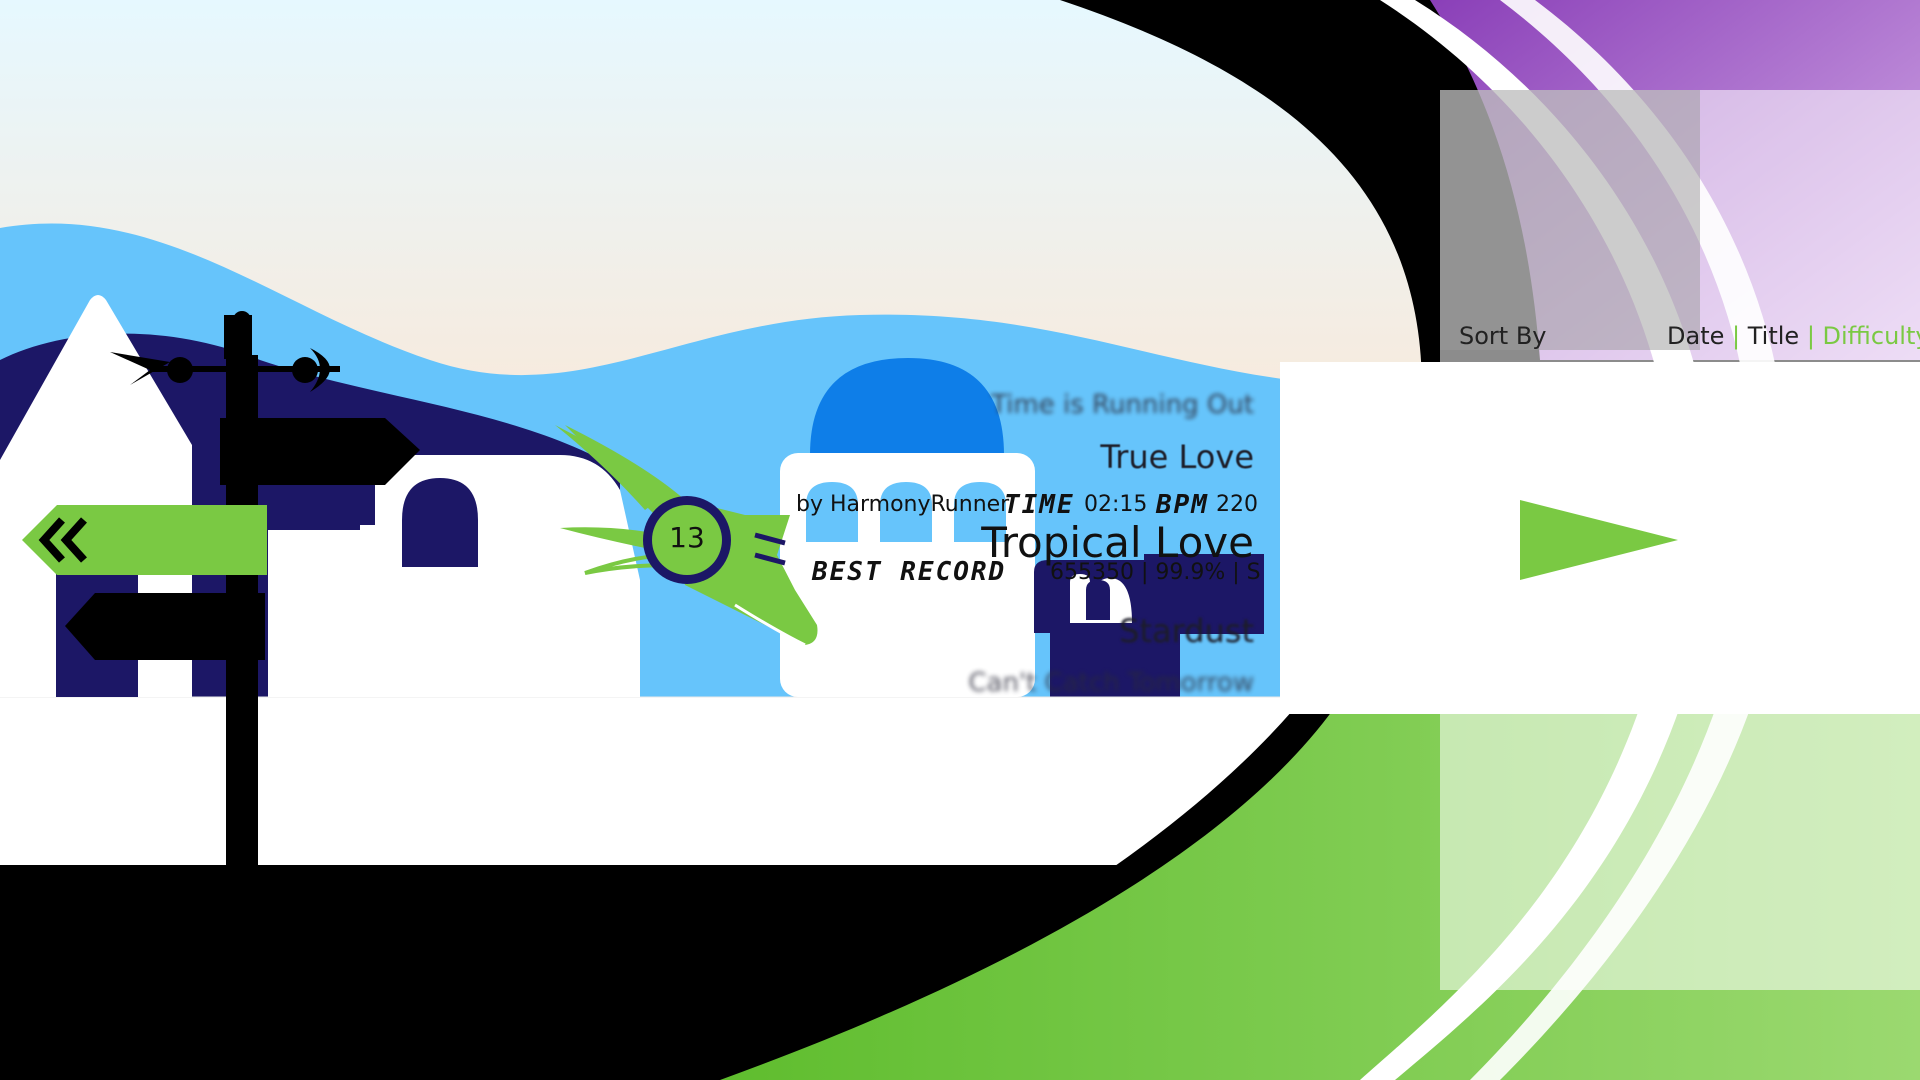 This screenshot has width=1920, height=1080. I want to click on level-number: 13, so click(687, 537).